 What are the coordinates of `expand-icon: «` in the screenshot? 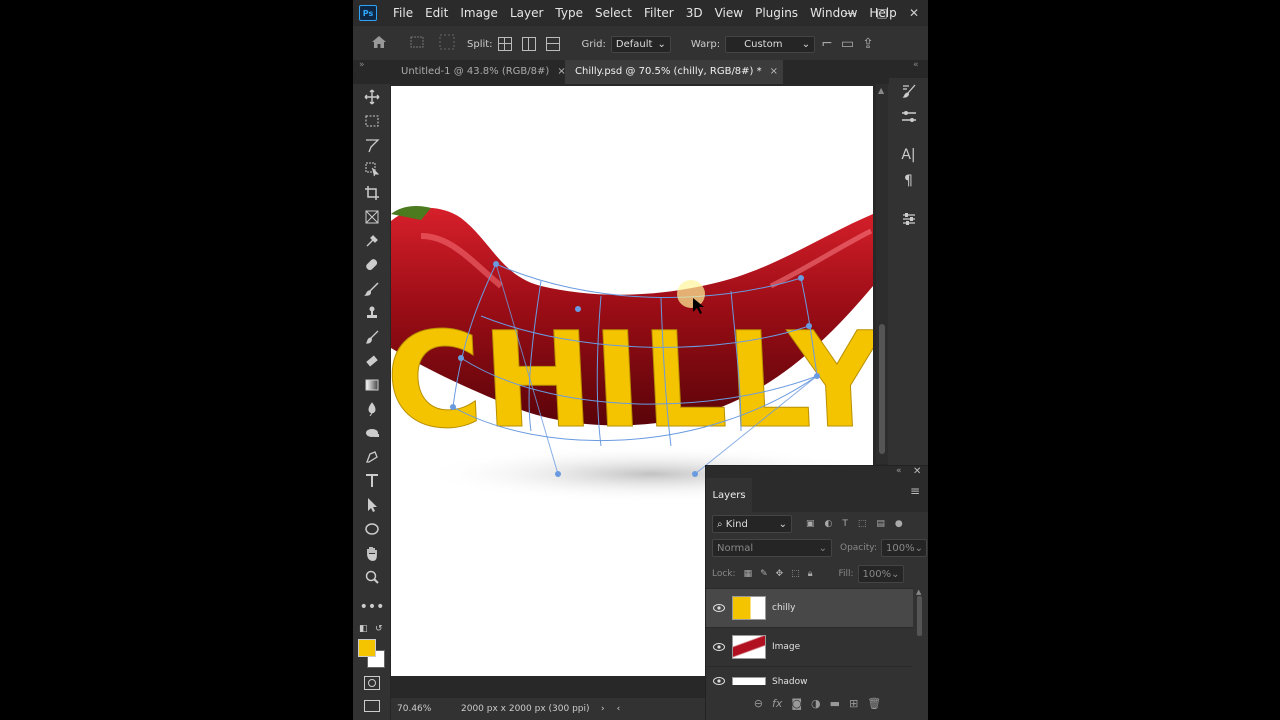 It's located at (916, 65).